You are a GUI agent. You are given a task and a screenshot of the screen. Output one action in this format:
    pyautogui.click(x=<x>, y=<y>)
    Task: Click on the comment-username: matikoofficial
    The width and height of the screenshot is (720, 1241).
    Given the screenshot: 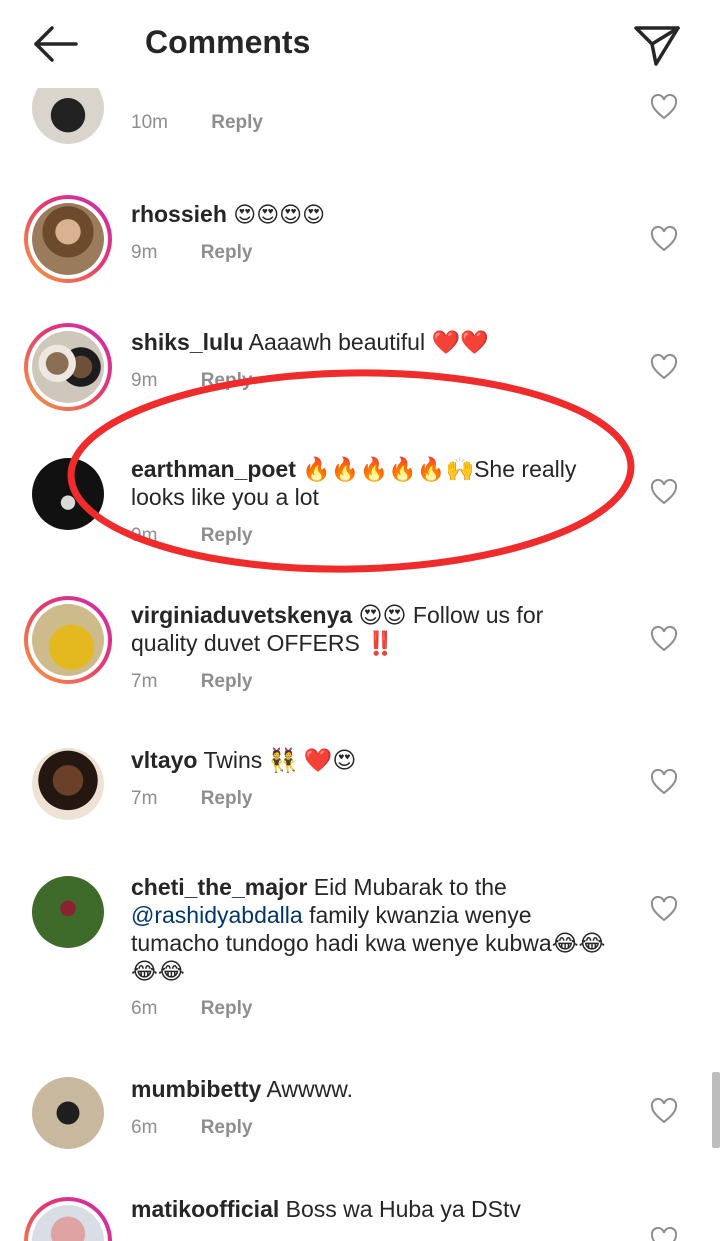 What is the action you would take?
    pyautogui.click(x=205, y=1209)
    